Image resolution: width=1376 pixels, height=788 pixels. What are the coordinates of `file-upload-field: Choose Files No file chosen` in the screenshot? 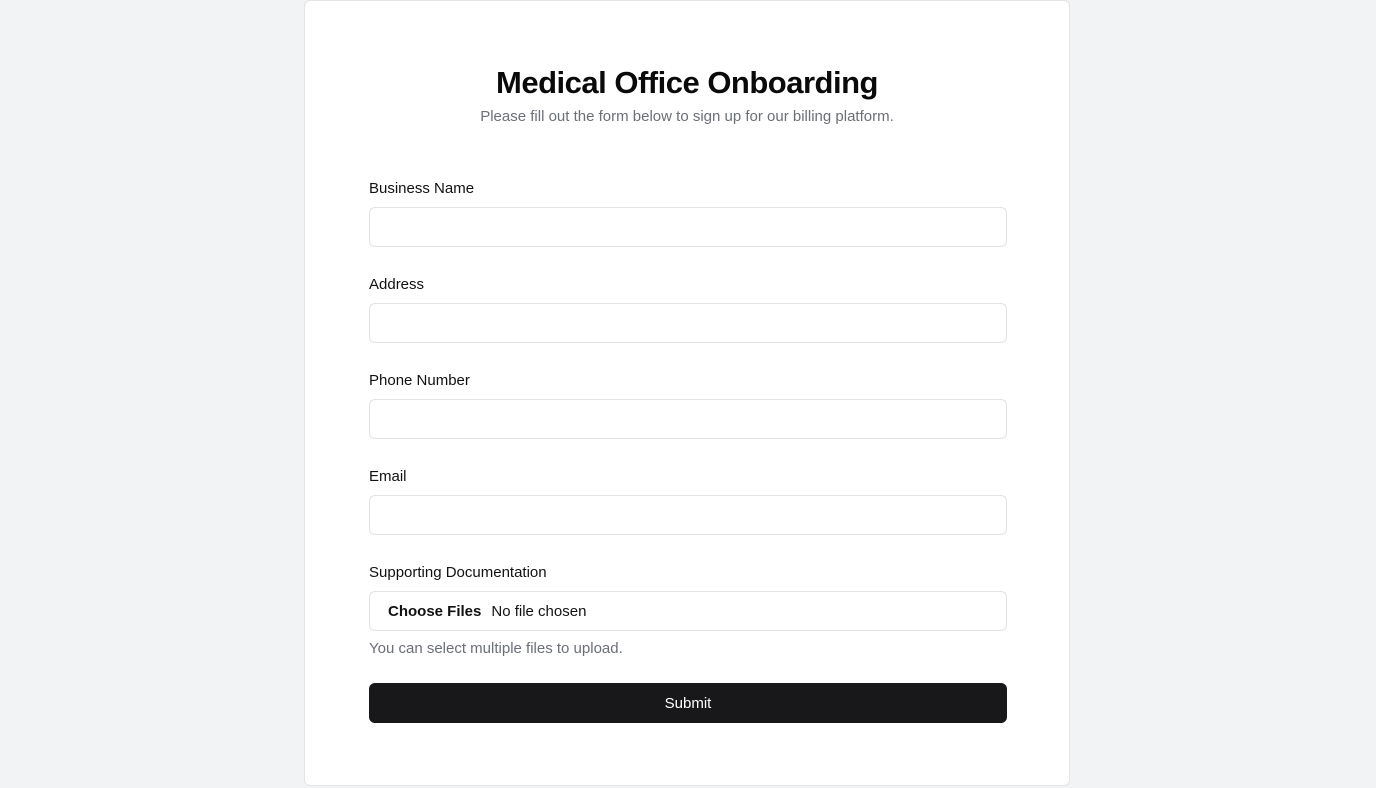 It's located at (688, 611).